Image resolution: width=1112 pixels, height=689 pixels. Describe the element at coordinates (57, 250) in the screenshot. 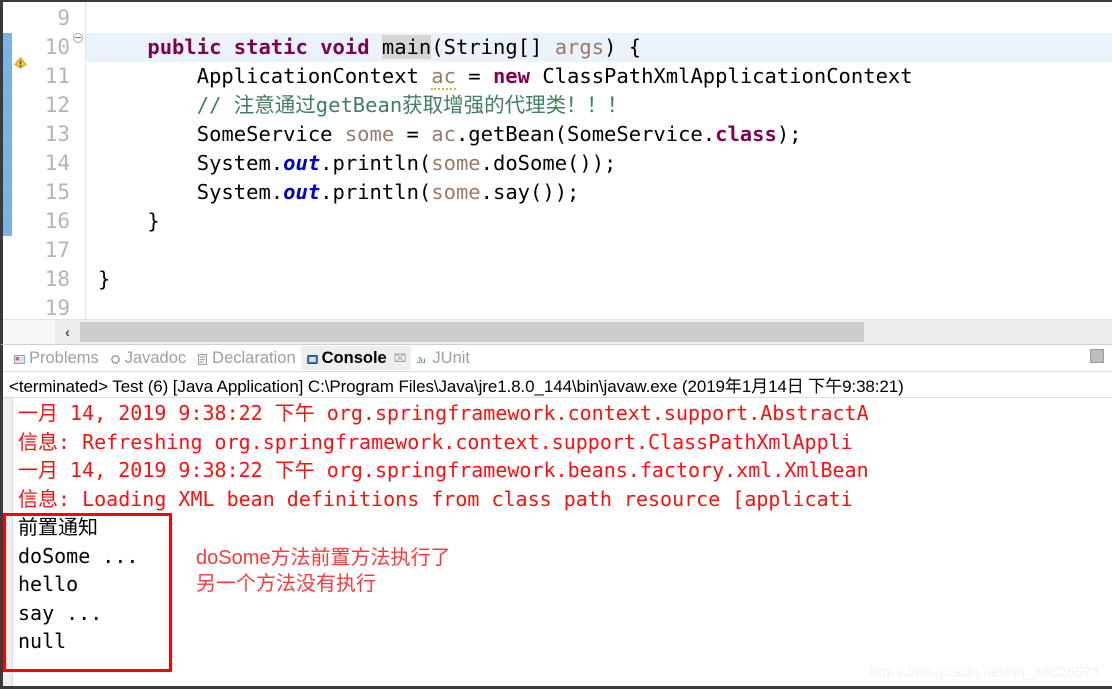

I see `line-number: 17` at that location.